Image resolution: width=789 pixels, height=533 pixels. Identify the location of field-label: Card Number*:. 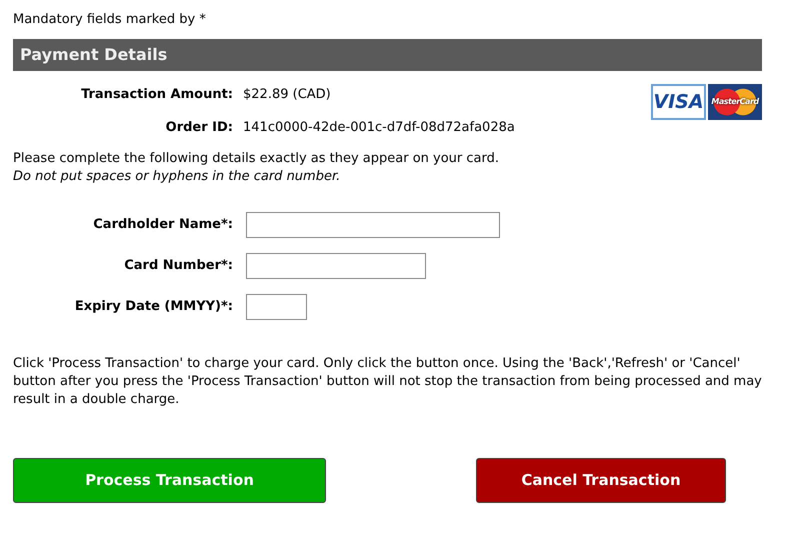
(178, 266).